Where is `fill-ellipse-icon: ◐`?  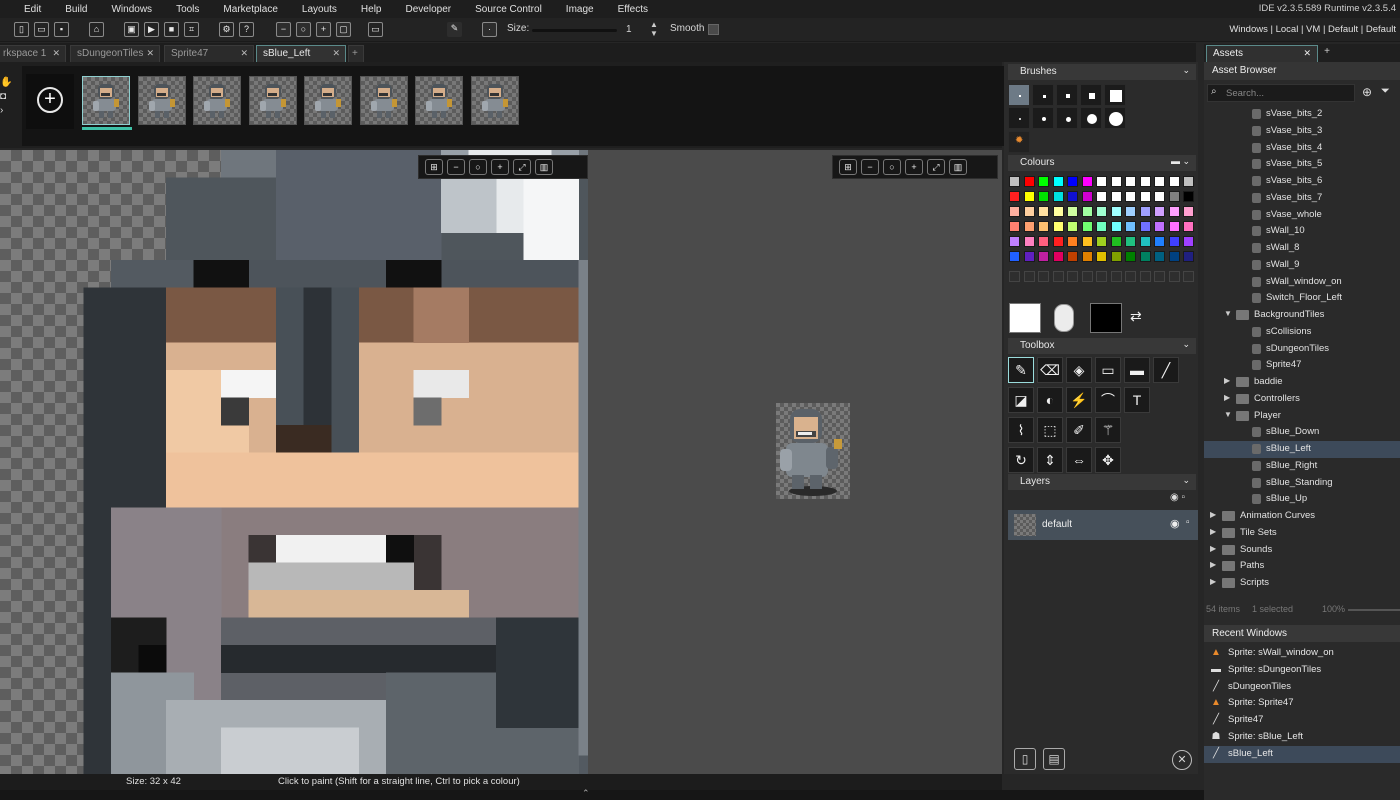 fill-ellipse-icon: ◐ is located at coordinates (1050, 400).